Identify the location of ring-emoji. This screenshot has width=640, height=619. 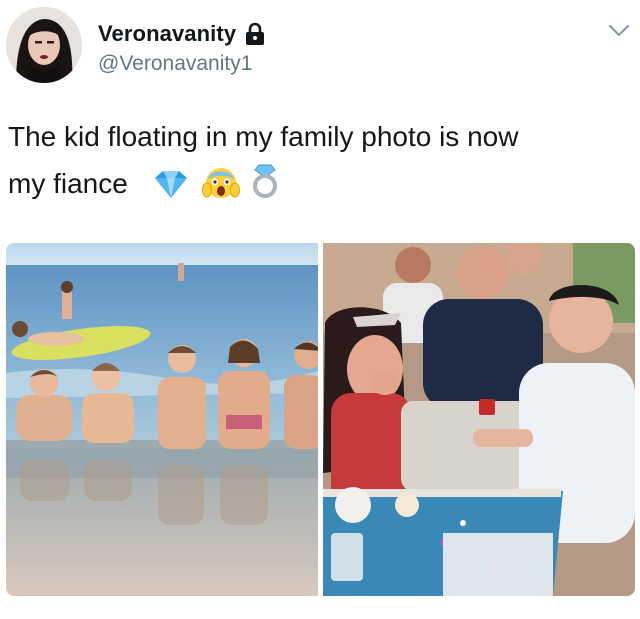
(265, 188).